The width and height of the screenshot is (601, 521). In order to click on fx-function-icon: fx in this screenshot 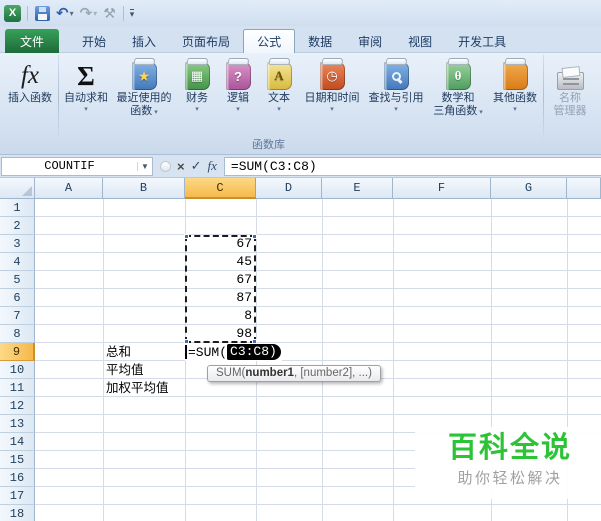, I will do `click(30, 75)`.